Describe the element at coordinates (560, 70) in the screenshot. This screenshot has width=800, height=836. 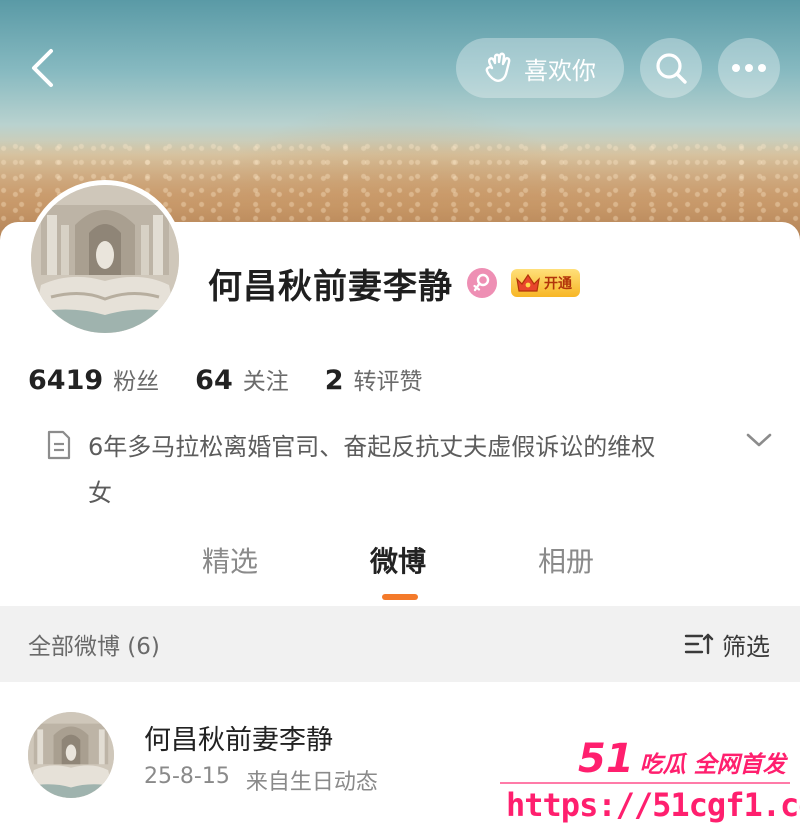
I see `like-you-label: 喜欢你` at that location.